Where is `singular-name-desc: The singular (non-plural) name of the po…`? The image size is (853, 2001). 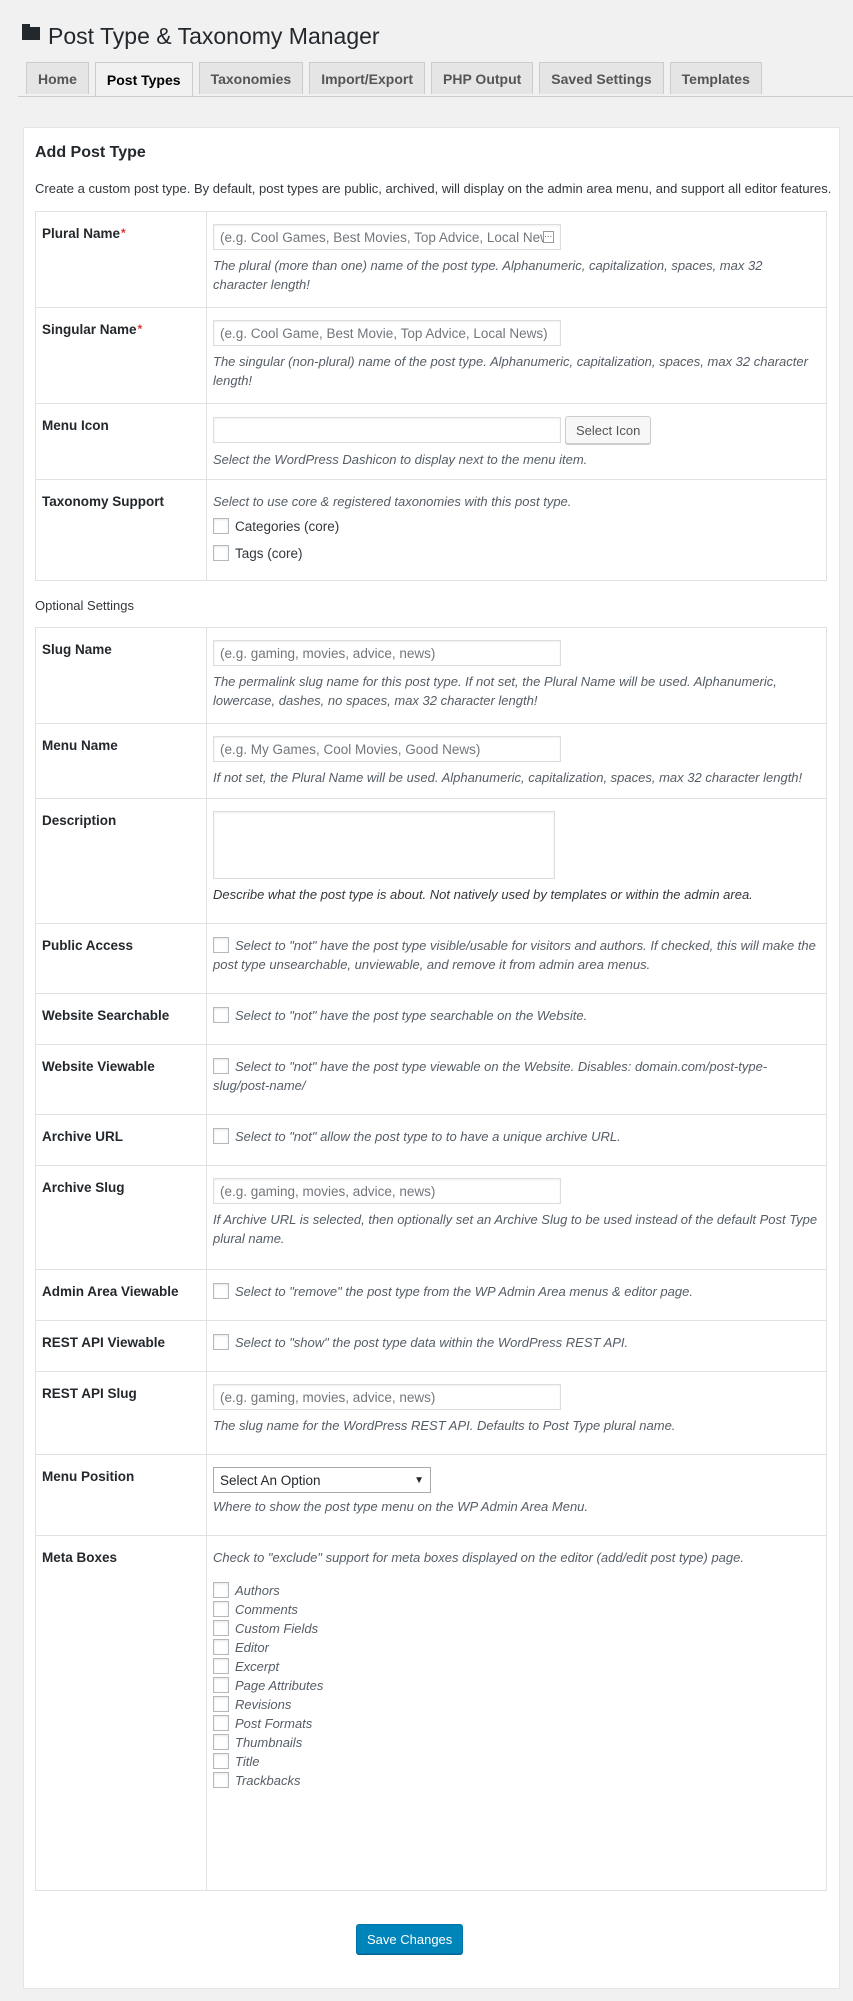 singular-name-desc: The singular (non-plural) name of the po… is located at coordinates (510, 371).